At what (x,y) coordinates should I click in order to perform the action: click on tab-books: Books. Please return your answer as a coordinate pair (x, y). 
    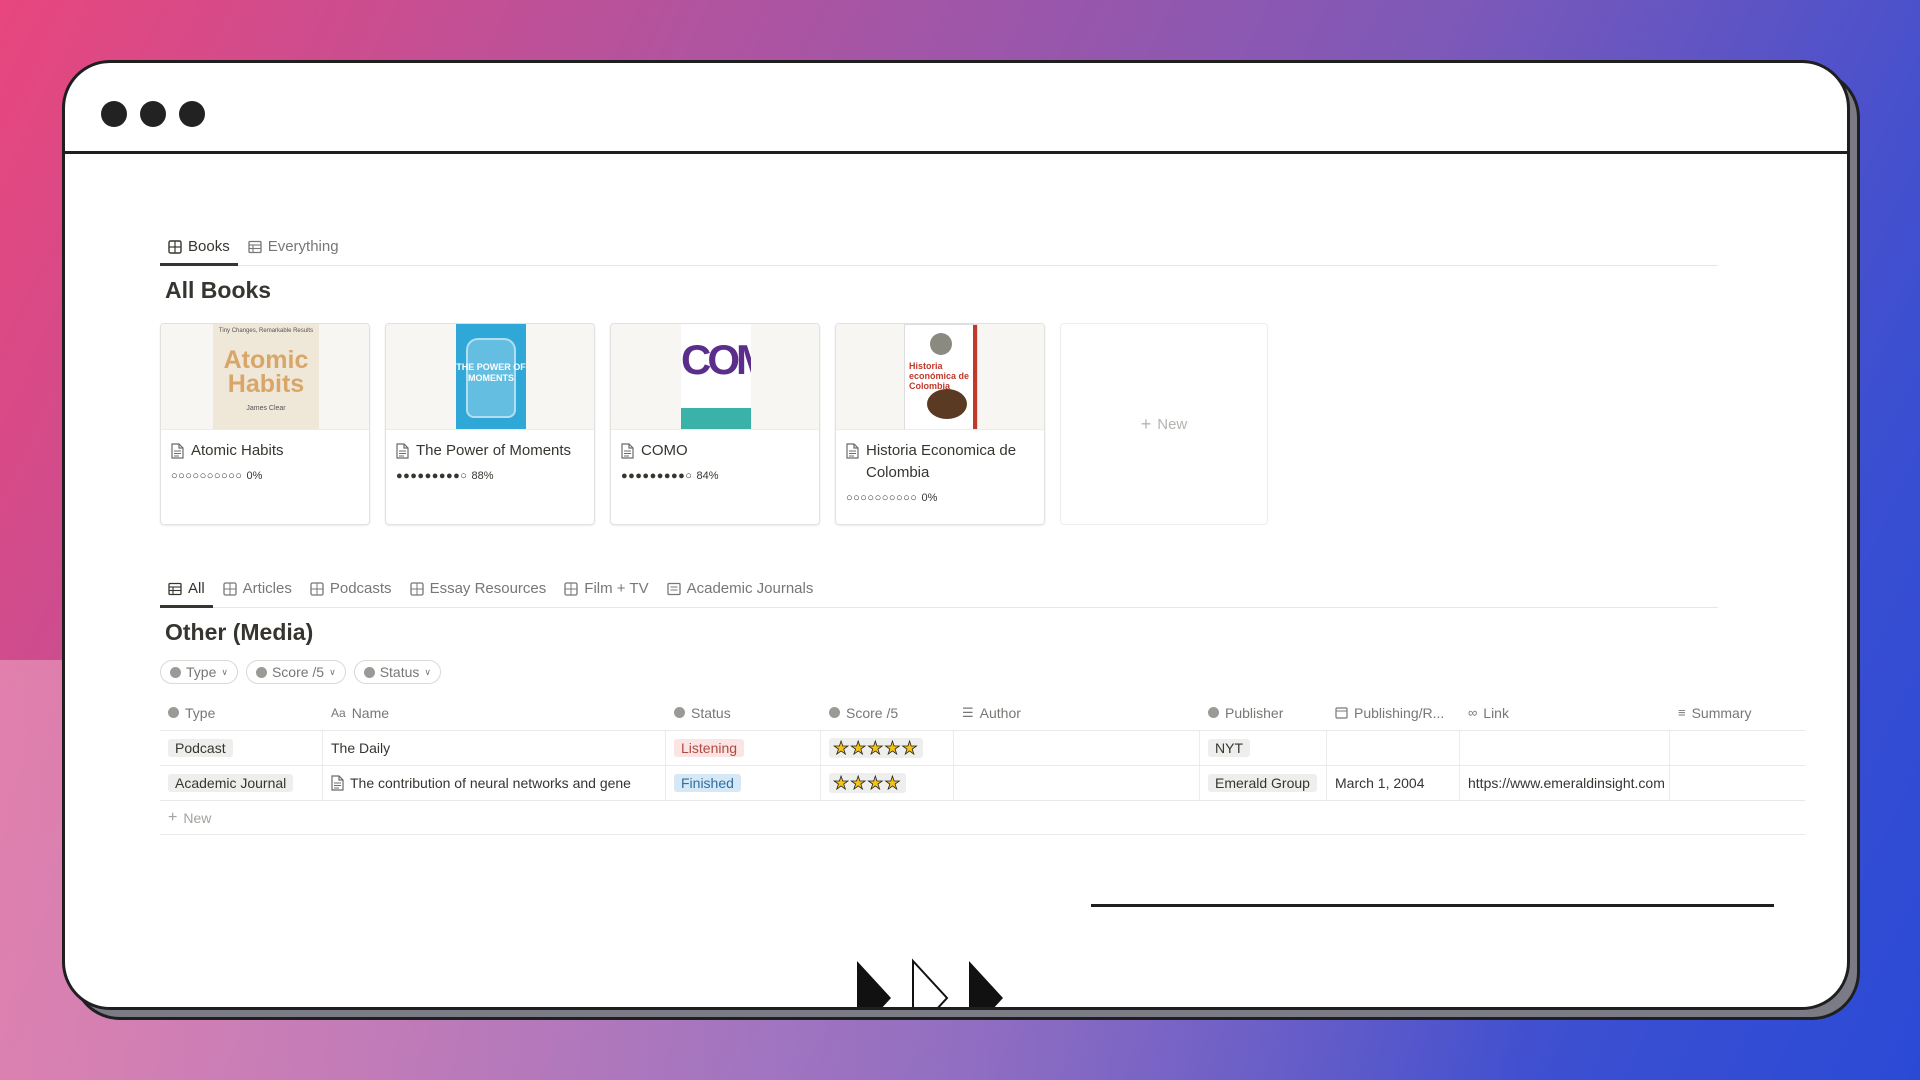
    Looking at the image, I should click on (199, 252).